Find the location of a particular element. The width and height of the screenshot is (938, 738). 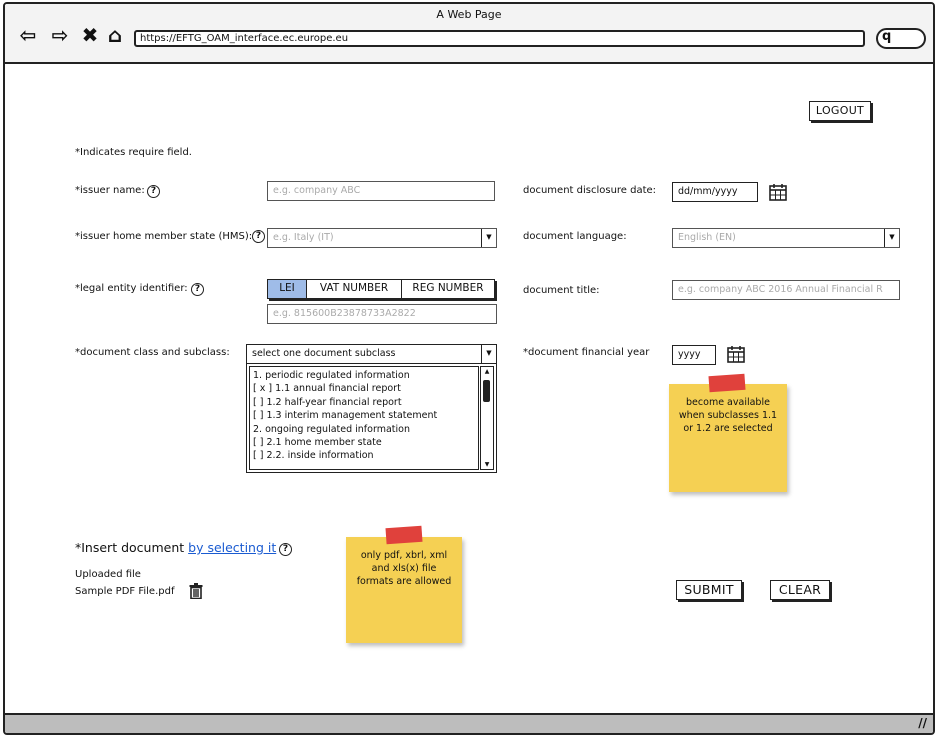

tab-vat-number: VAT NUMBER is located at coordinates (354, 289).